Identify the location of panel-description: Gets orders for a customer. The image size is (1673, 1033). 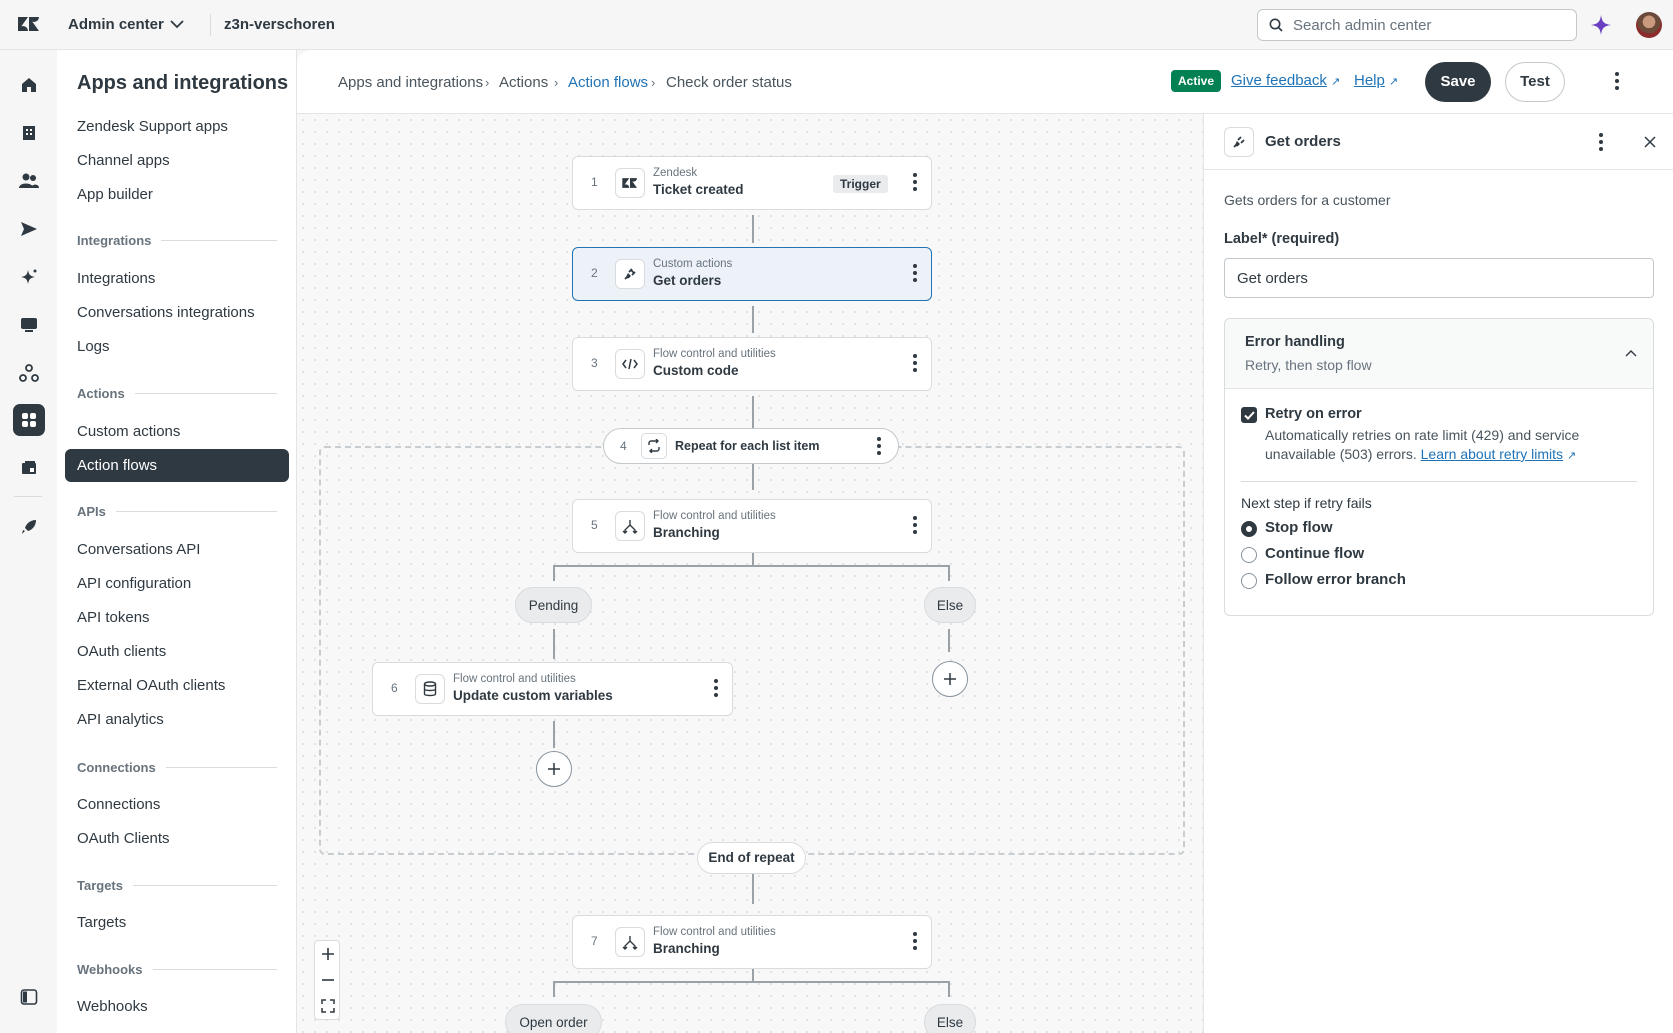
(1307, 200).